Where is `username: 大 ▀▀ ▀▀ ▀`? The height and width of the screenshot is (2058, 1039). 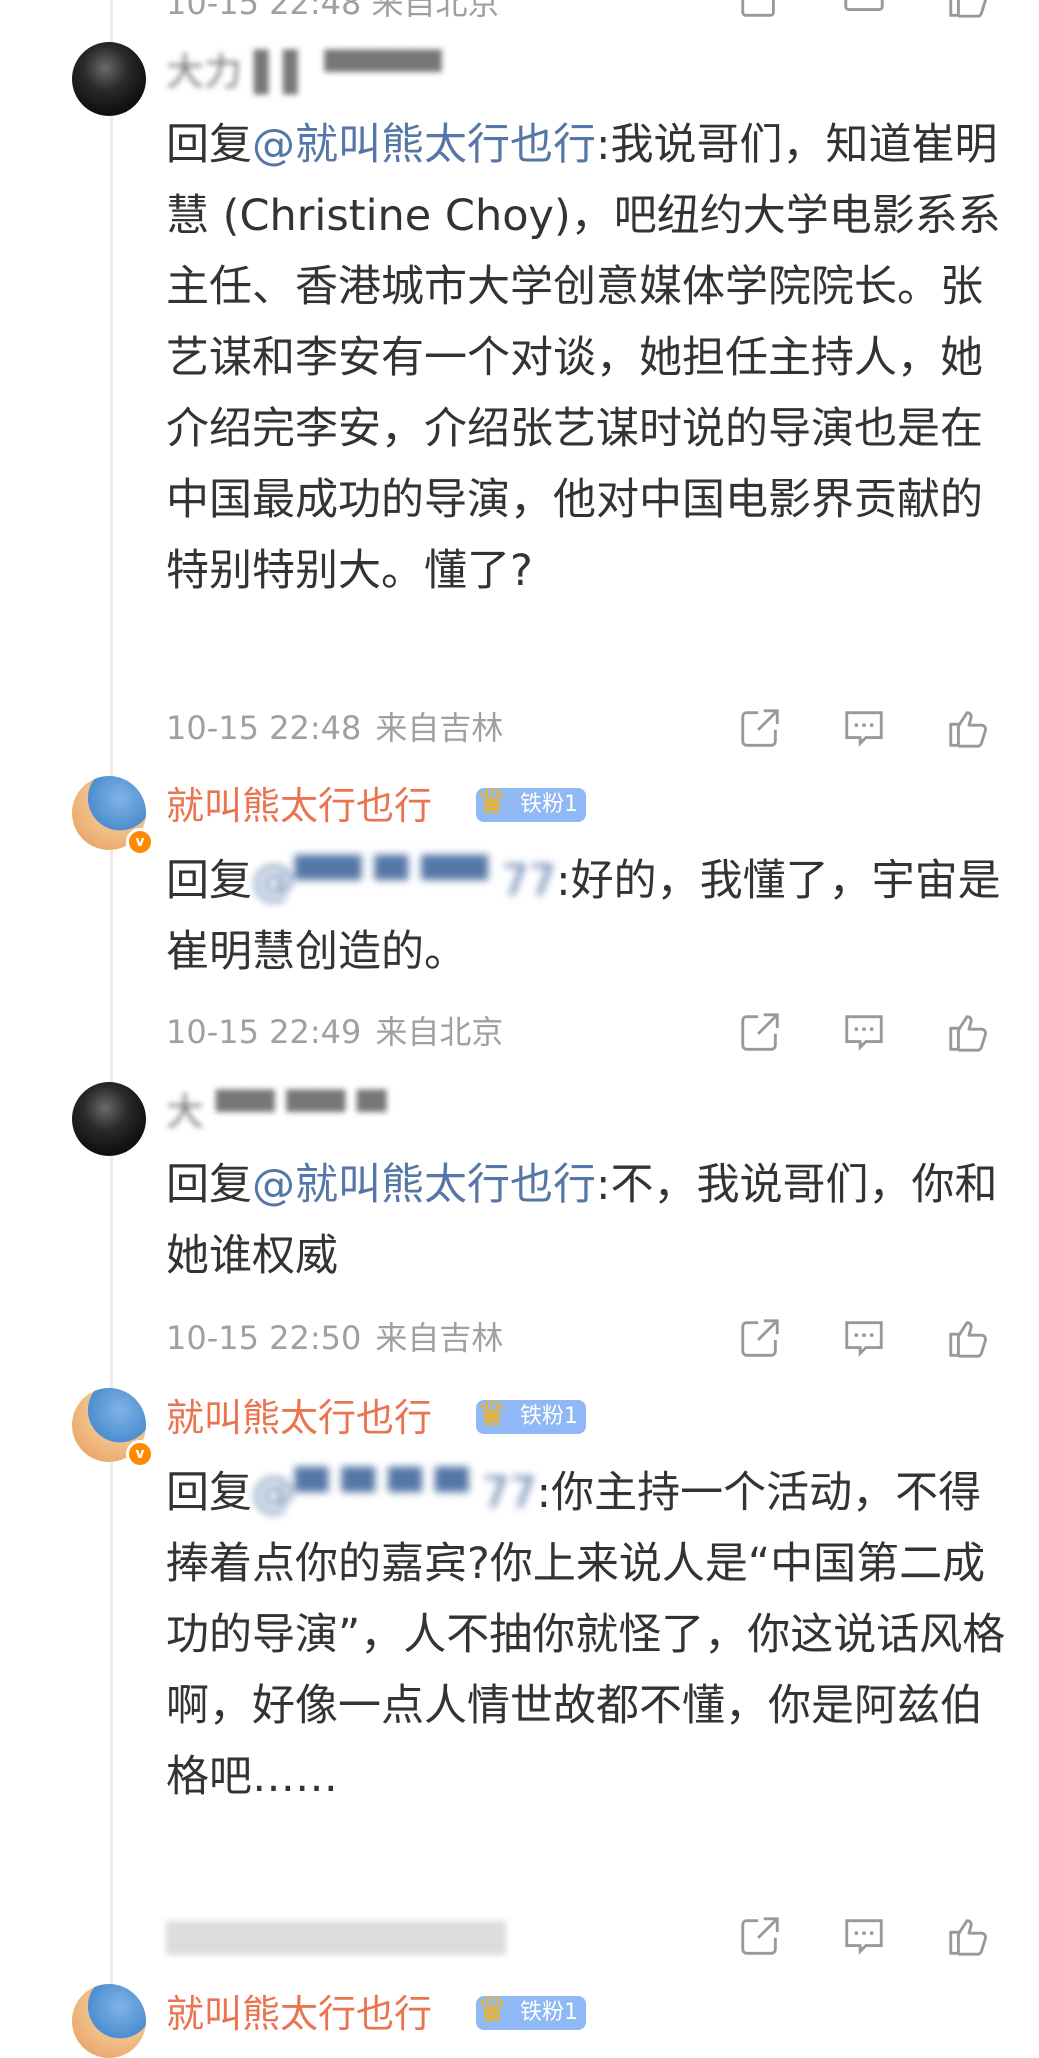 username: 大 ▀▀ ▀▀ ▀ is located at coordinates (276, 1112).